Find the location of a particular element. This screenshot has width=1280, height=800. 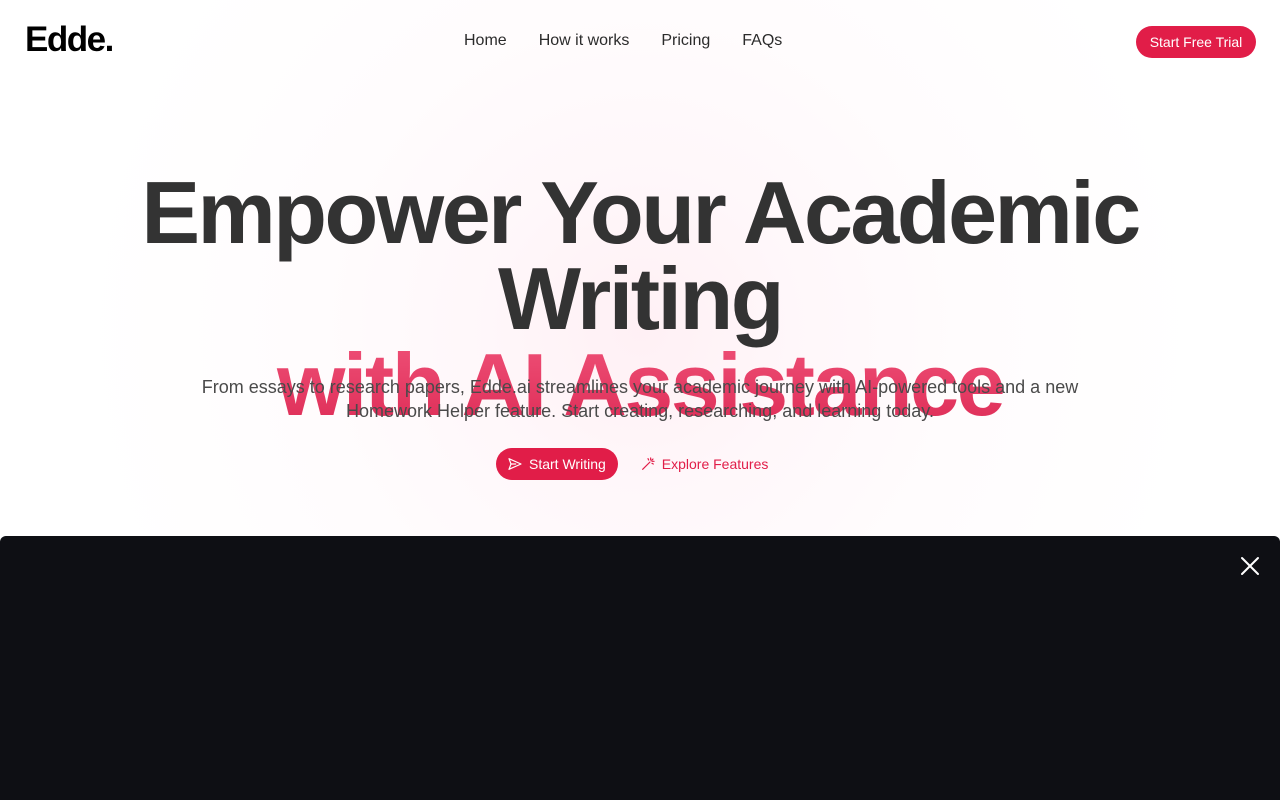

main-nav: Home How it works Pricing FAQs is located at coordinates (623, 41).